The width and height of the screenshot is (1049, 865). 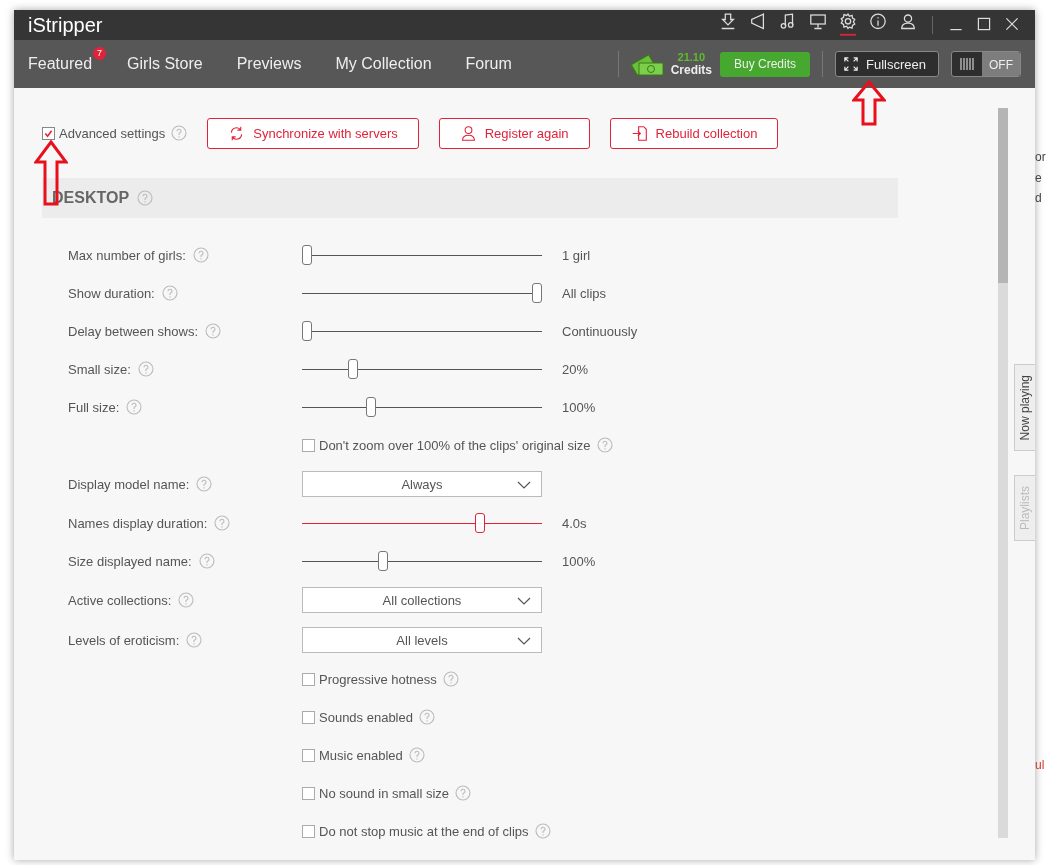 I want to click on dropdown: All levels, so click(x=422, y=640).